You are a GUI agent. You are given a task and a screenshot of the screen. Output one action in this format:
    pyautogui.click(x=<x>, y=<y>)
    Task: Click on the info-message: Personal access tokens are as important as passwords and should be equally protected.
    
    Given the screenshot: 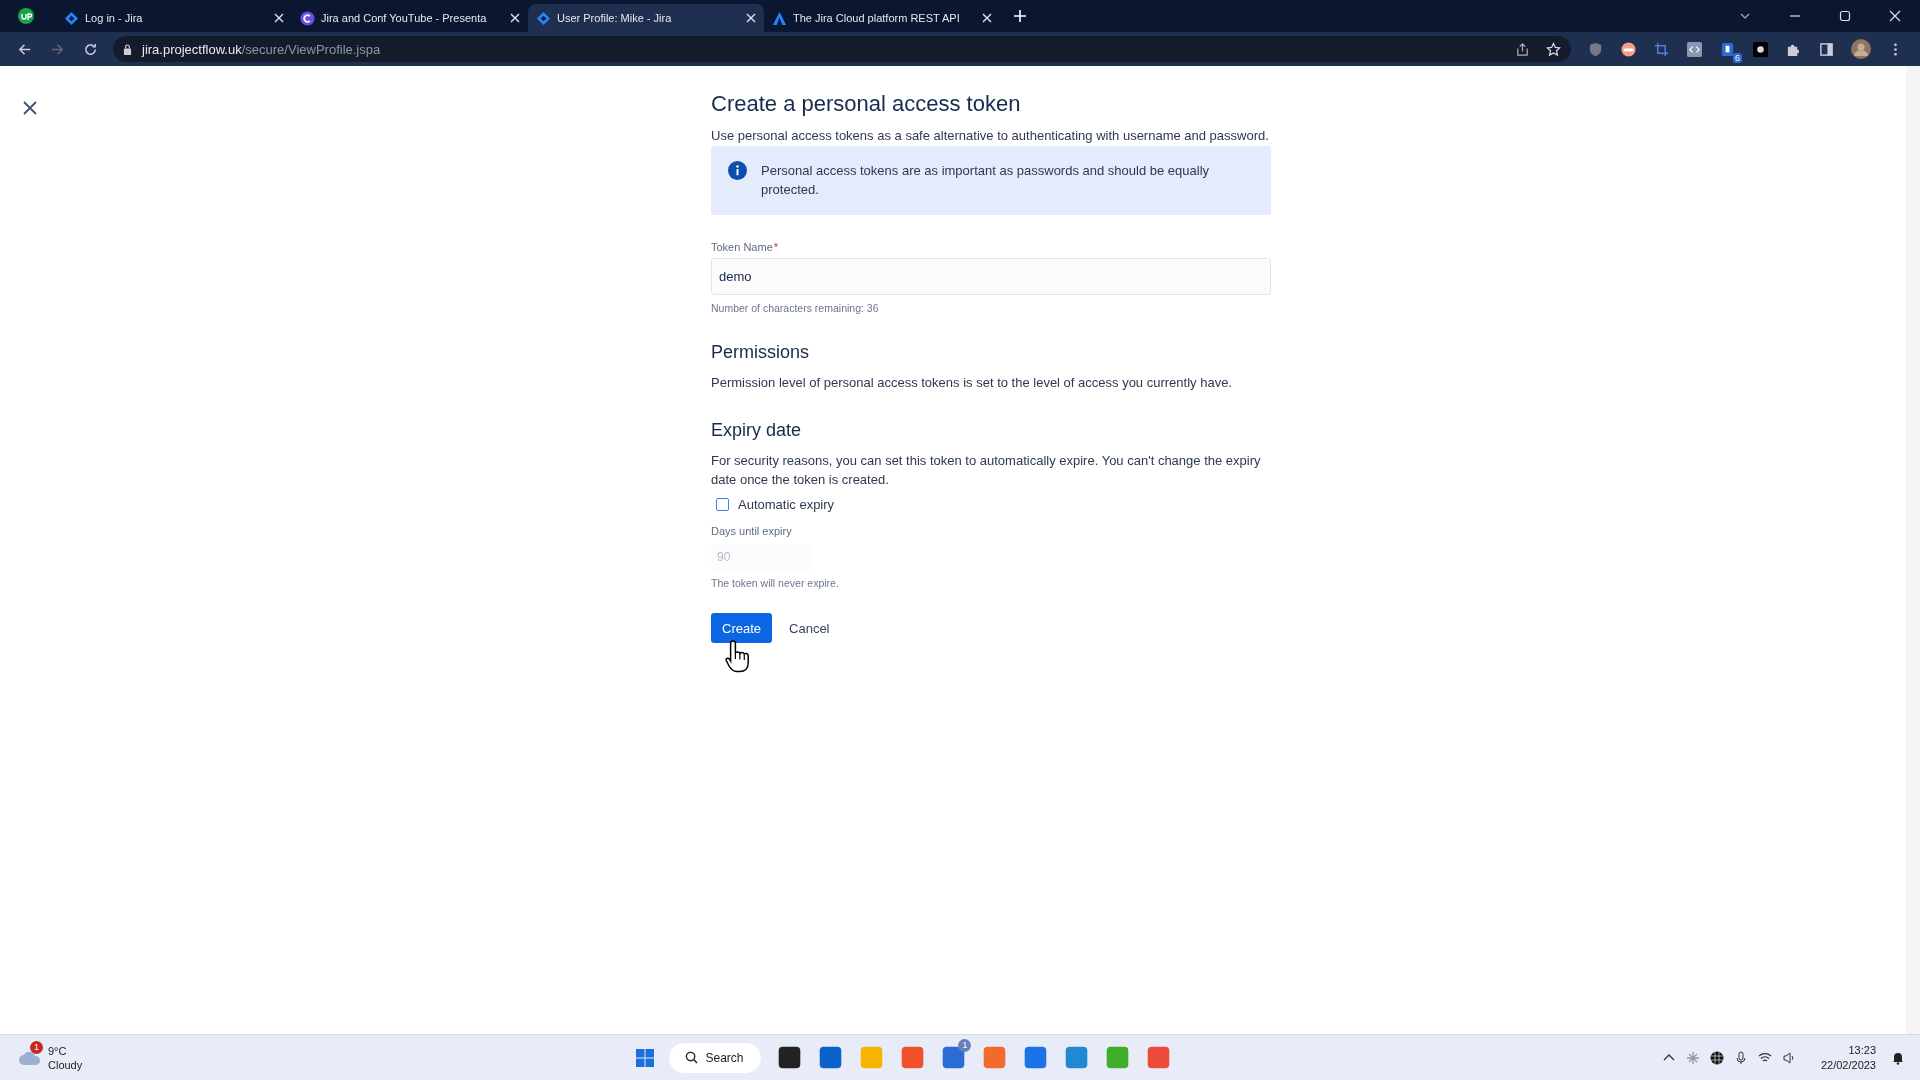 What is the action you would take?
    pyautogui.click(x=986, y=180)
    